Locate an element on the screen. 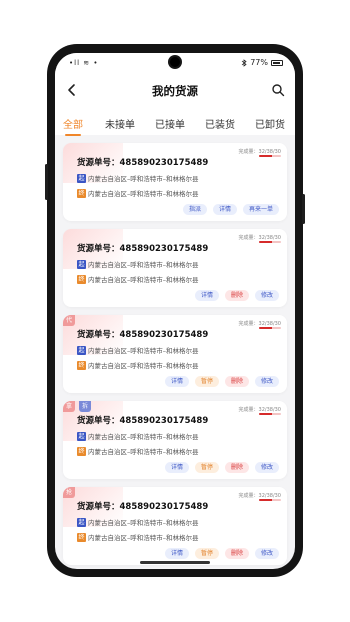 The image size is (350, 622). status-tabs: 全部 未接单 已接单 已装货 已卸货 is located at coordinates (175, 122).